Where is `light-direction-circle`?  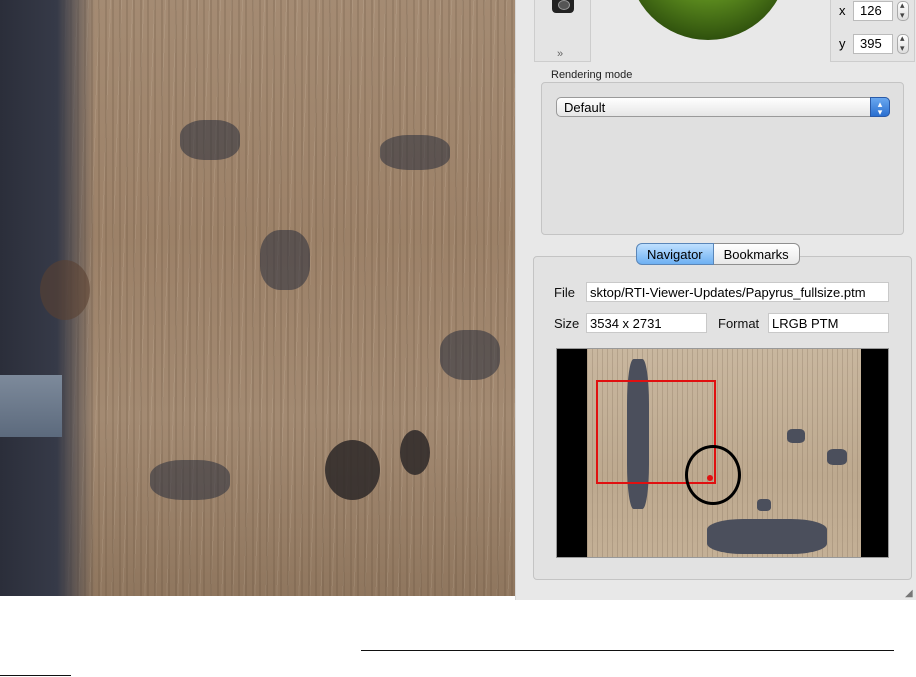
light-direction-circle is located at coordinates (713, 475).